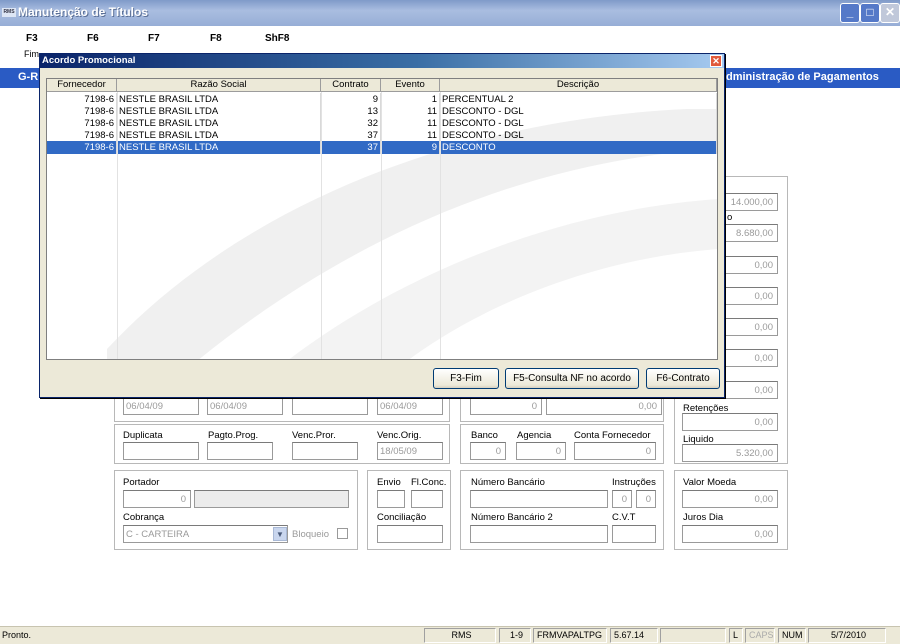 Image resolution: width=900 pixels, height=644 pixels. Describe the element at coordinates (17, 635) in the screenshot. I see `status-text: Pronto.` at that location.